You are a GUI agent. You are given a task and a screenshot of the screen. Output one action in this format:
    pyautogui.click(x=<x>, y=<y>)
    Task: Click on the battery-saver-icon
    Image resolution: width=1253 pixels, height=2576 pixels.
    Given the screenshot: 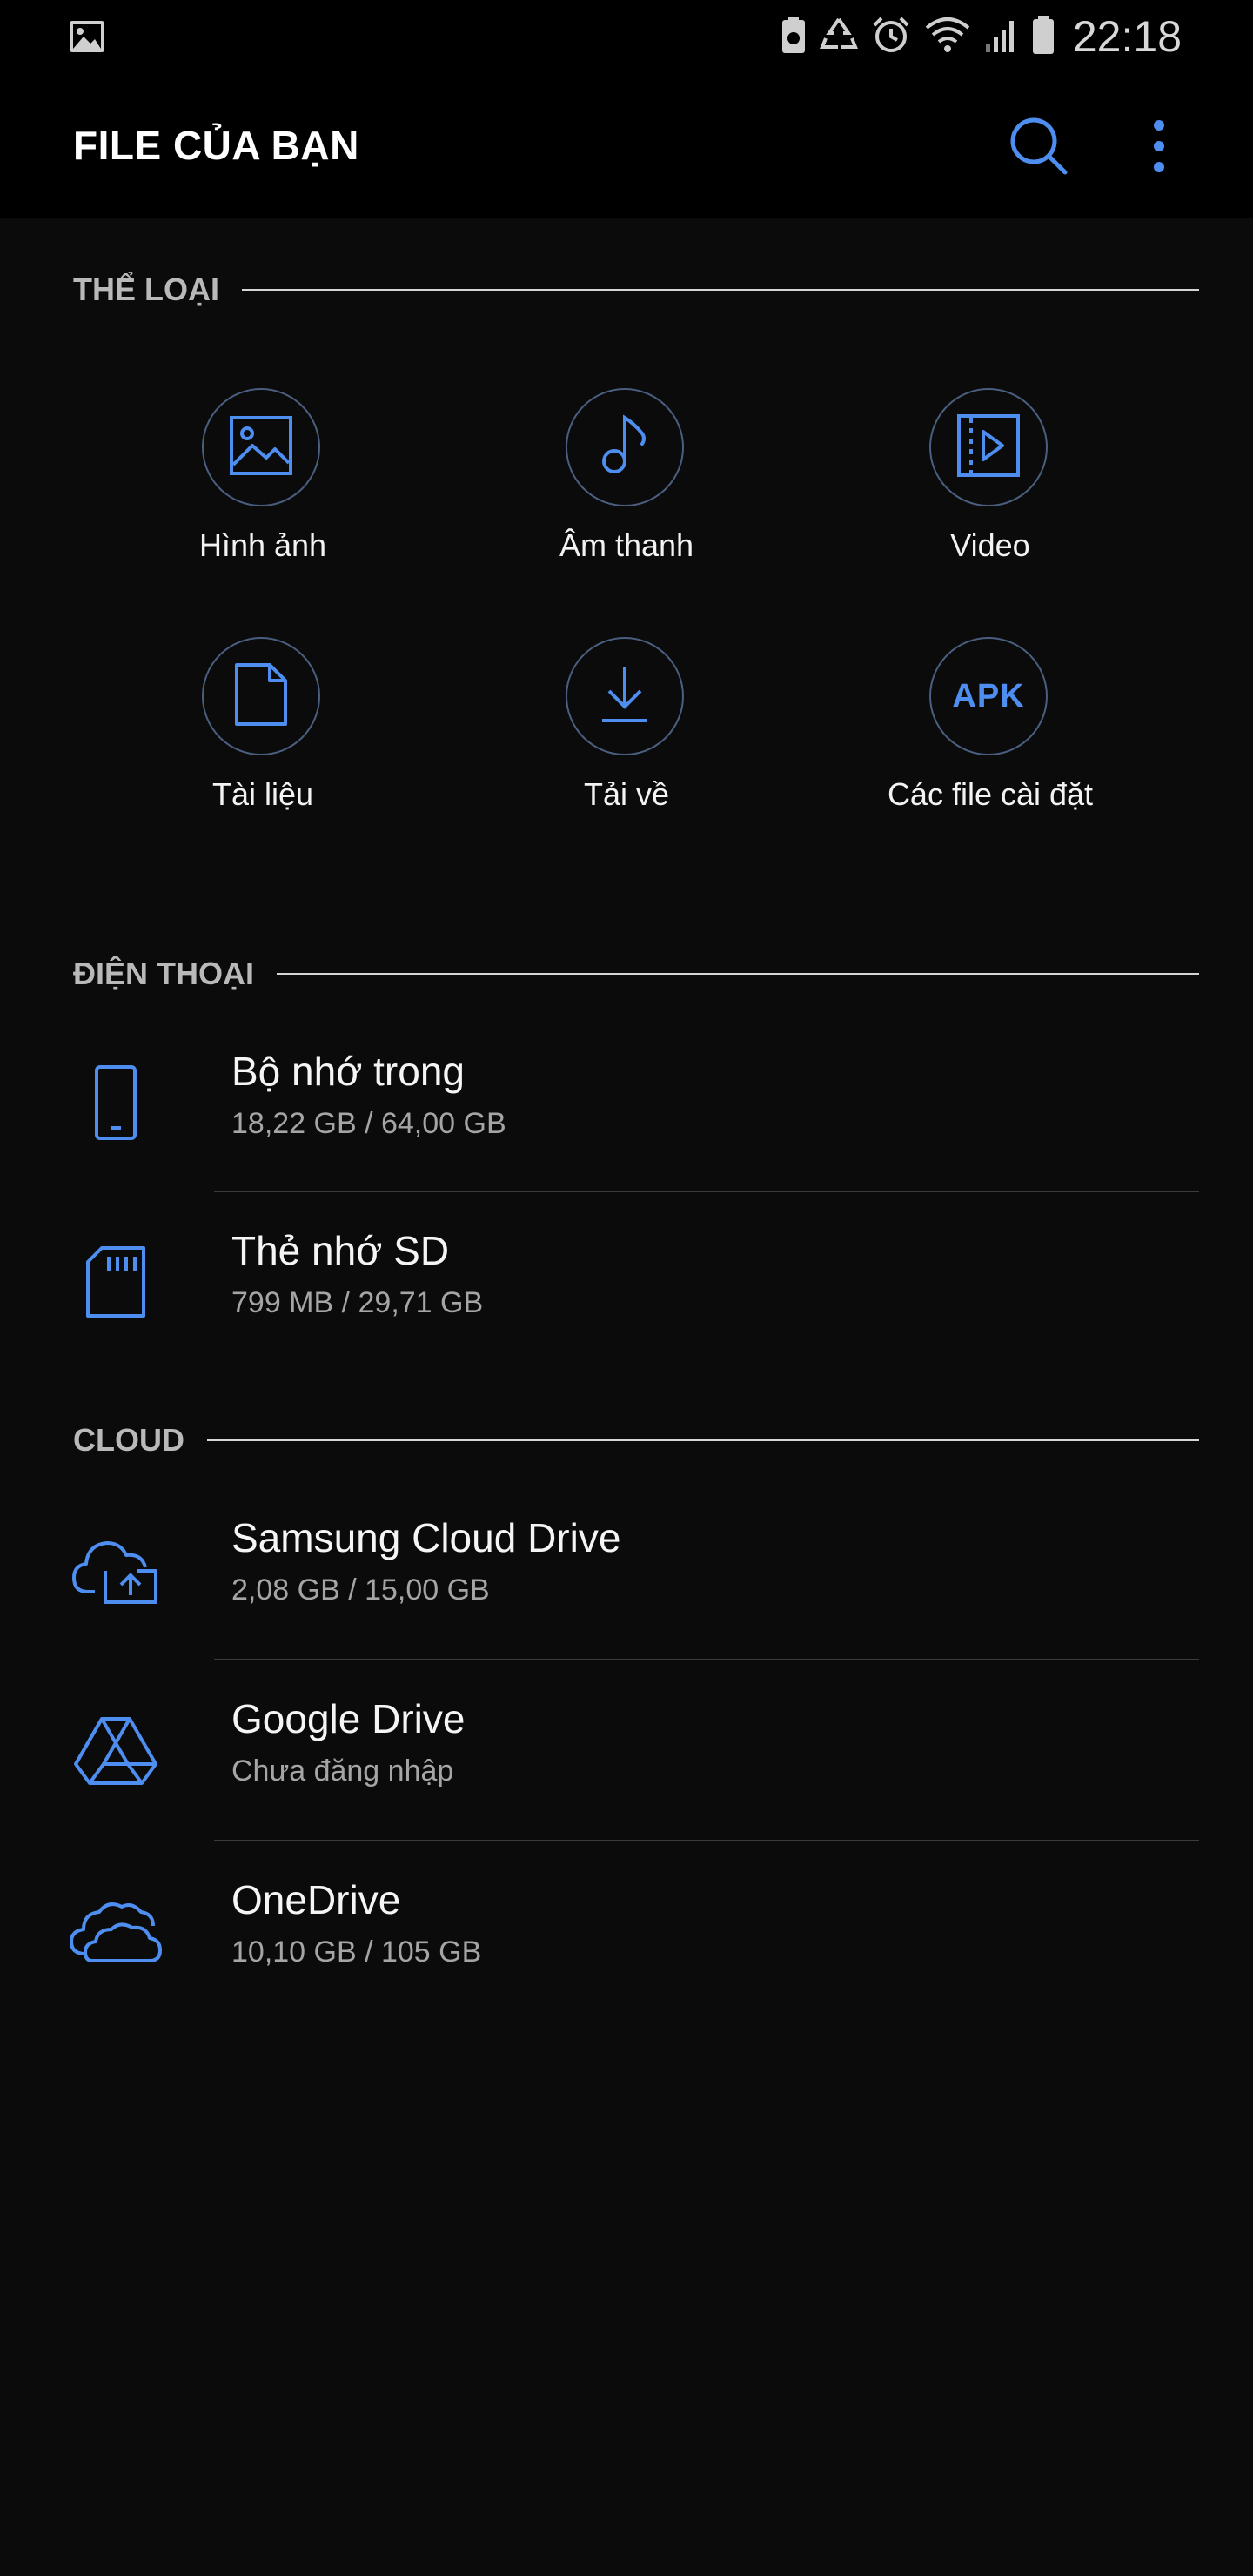 What is the action you would take?
    pyautogui.click(x=794, y=37)
    